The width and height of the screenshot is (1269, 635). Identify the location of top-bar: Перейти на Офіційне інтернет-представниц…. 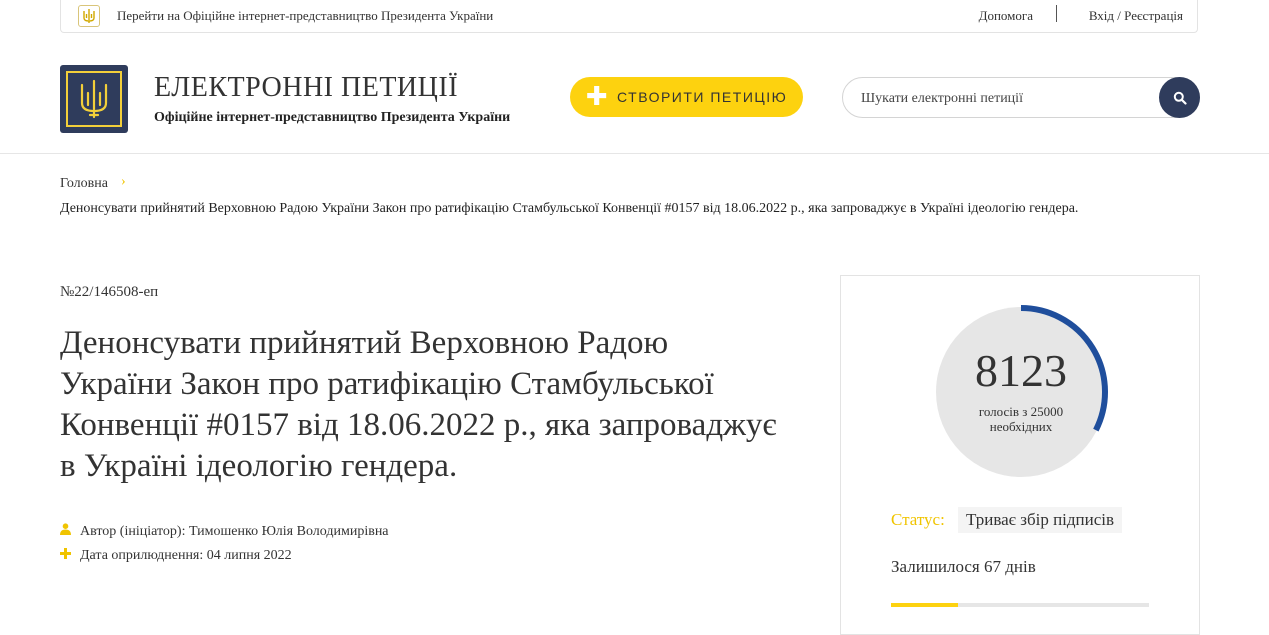
(629, 16).